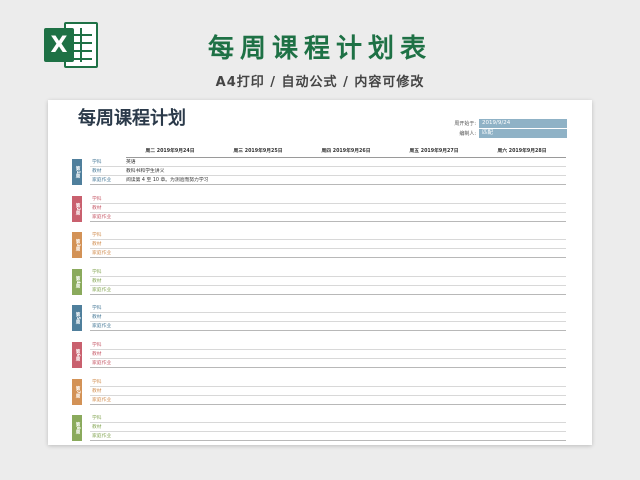 This screenshot has height=480, width=640. Describe the element at coordinates (328, 180) in the screenshot. I see `table-row: 家庭作业 阅读第 4 至 10 章。为测验而努力学习` at that location.